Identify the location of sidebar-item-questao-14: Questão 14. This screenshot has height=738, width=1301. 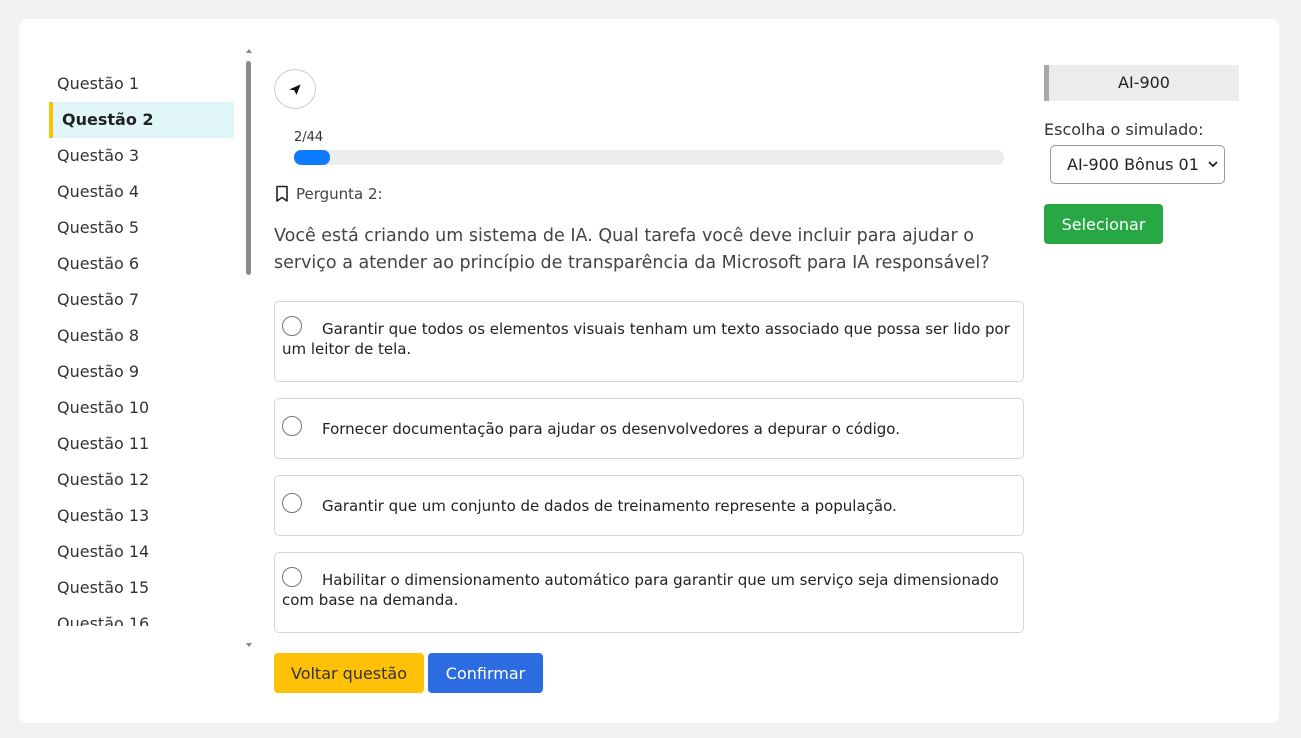
(141, 552).